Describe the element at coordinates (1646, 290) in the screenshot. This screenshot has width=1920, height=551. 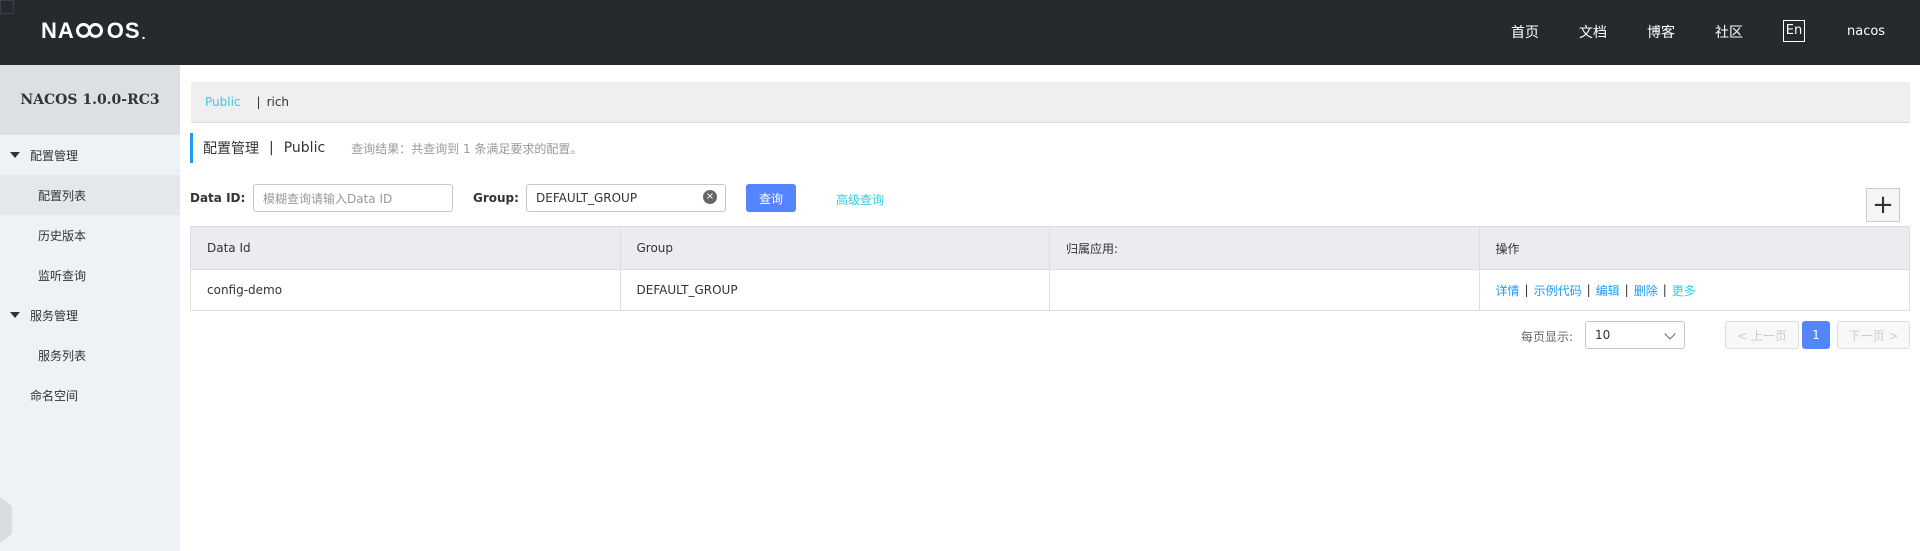
I see `op-delete-link: 删除` at that location.